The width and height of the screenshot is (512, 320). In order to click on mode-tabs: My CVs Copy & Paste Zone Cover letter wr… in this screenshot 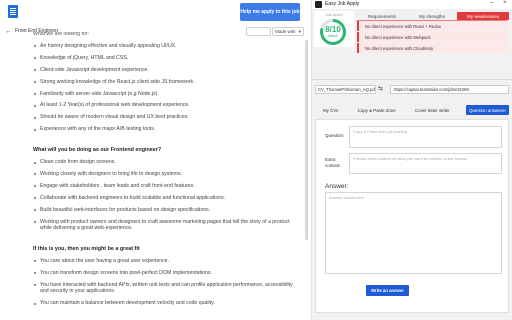, I will do `click(414, 110)`.